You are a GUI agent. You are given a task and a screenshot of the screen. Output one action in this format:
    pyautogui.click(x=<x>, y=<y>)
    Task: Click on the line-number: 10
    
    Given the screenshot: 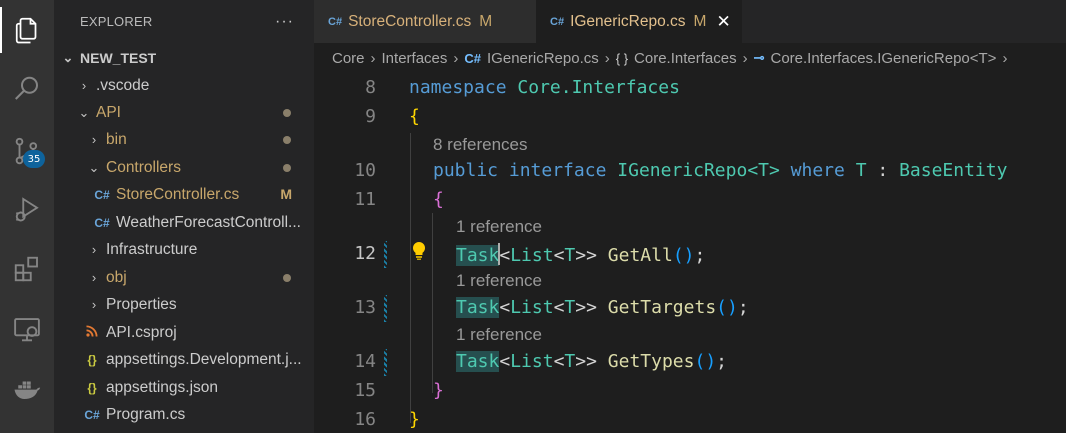 What is the action you would take?
    pyautogui.click(x=365, y=170)
    